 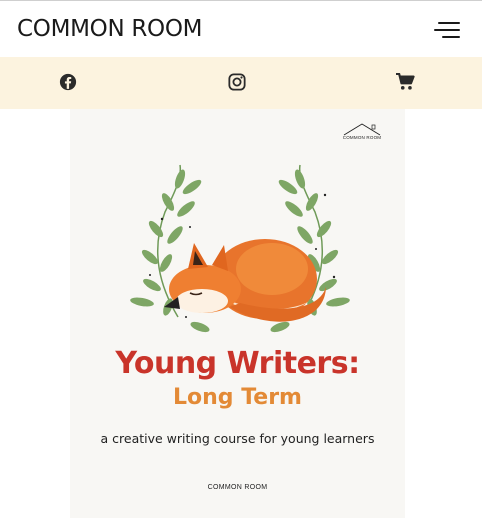 I want to click on site-logo-text: COMMON ROOM, so click(x=110, y=29).